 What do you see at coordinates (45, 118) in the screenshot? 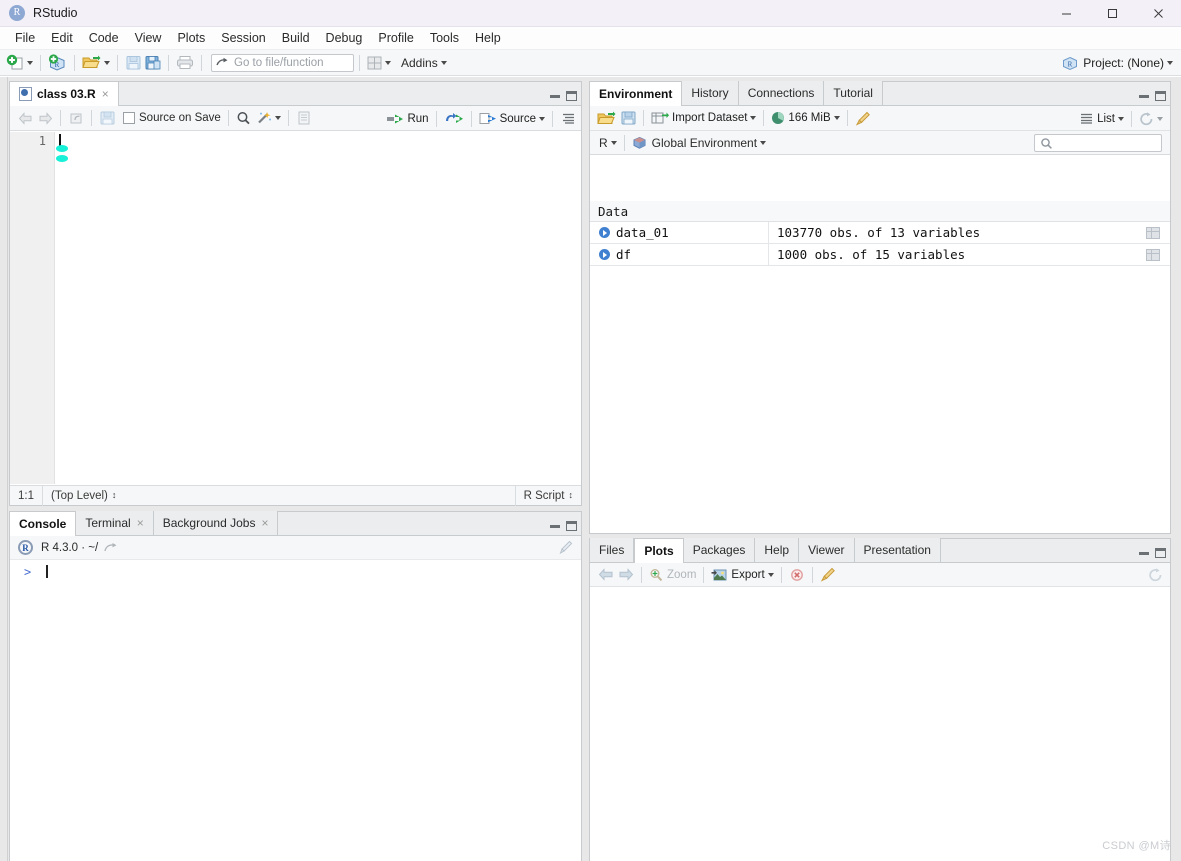
I see `source-forward-button` at bounding box center [45, 118].